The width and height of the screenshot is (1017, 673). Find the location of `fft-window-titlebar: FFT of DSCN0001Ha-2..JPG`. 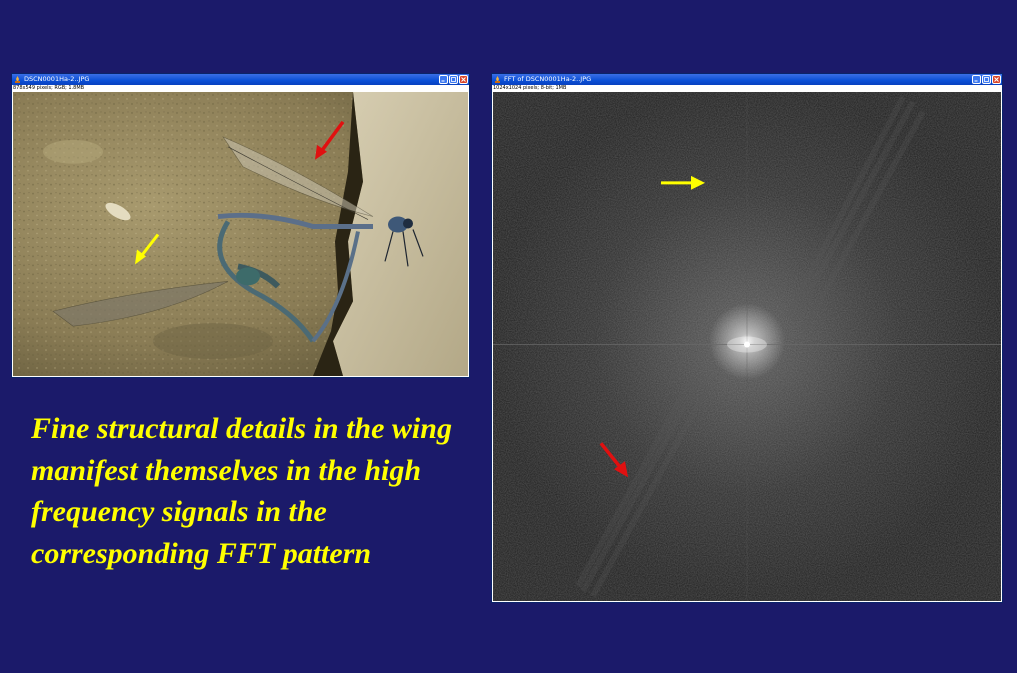

fft-window-titlebar: FFT of DSCN0001Ha-2..JPG is located at coordinates (747, 79).